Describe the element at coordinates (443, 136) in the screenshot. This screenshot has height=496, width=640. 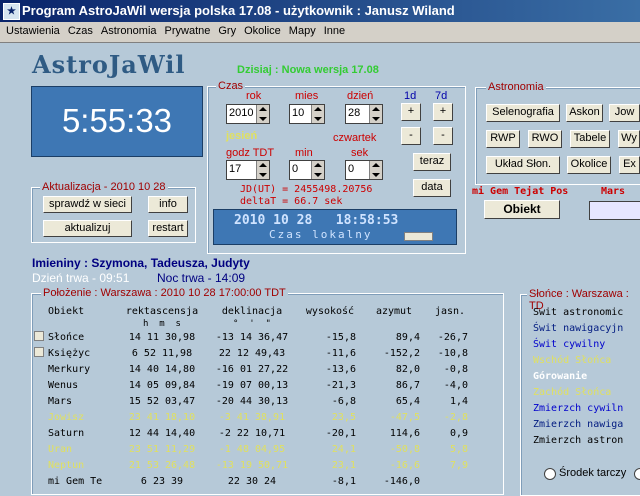
I see `minus-7d-button: -` at that location.